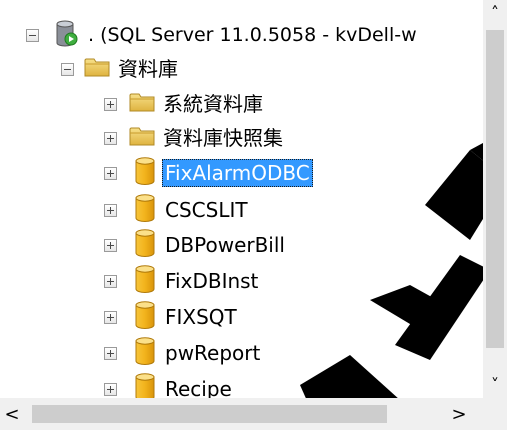 This screenshot has width=507, height=430. Describe the element at coordinates (223, 138) in the screenshot. I see `tree-item-label: 資料庫快照集` at that location.